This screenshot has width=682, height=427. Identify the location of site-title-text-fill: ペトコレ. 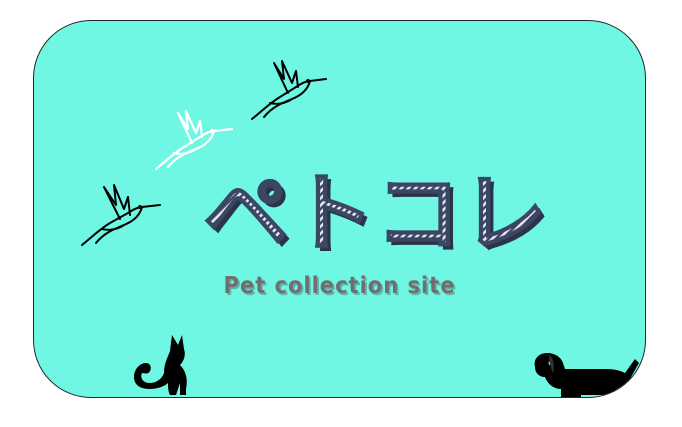
(375, 212).